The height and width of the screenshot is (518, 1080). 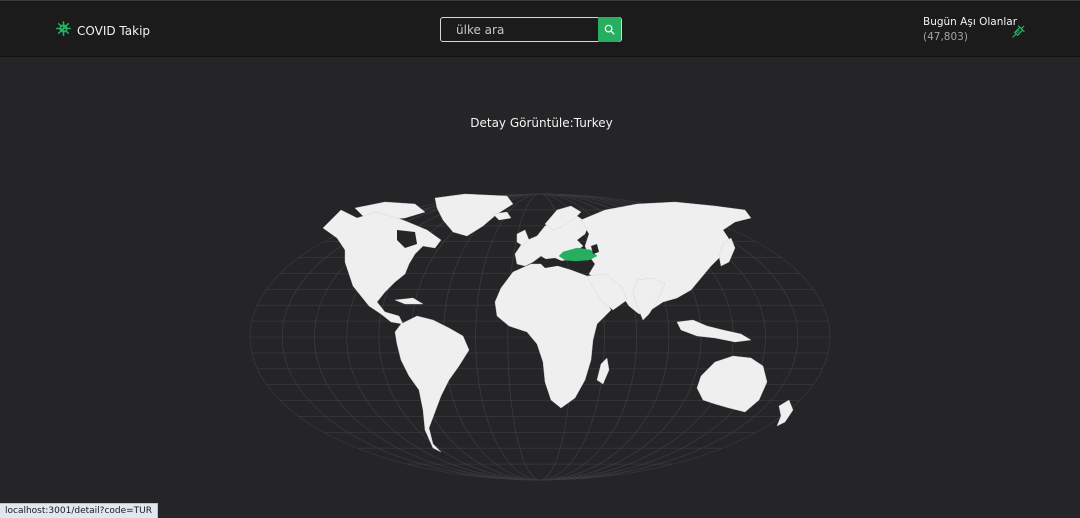 What do you see at coordinates (945, 37) in the screenshot?
I see `vaccination-count: (47,803)` at bounding box center [945, 37].